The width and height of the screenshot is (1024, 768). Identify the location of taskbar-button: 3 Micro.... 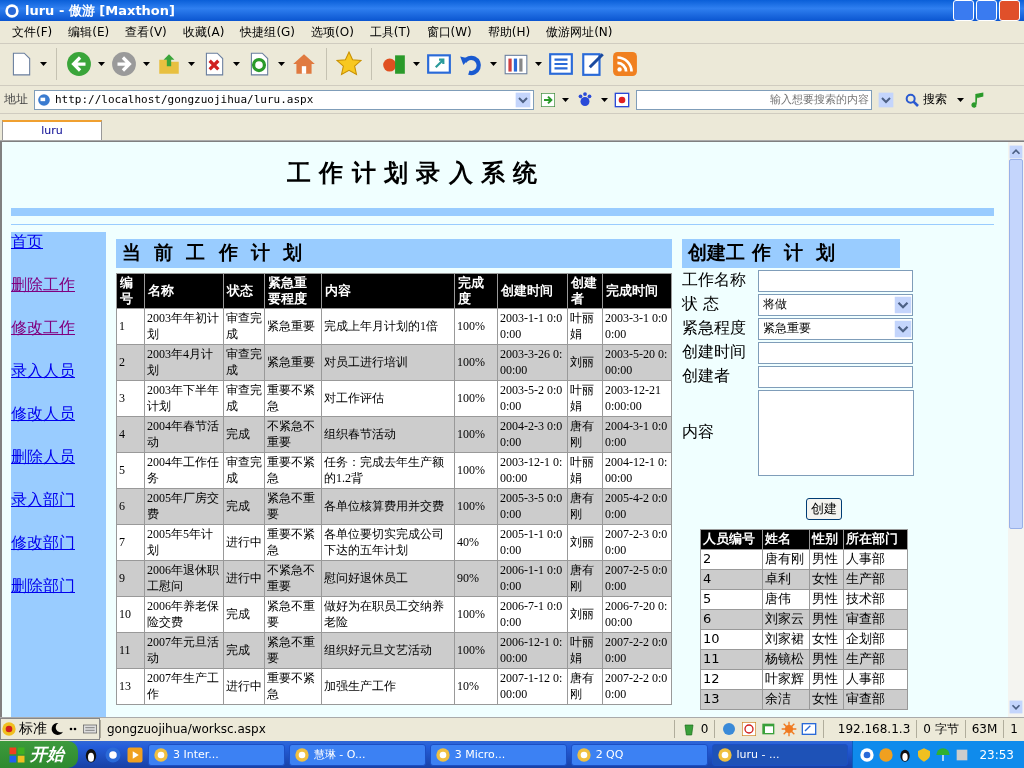
(498, 754).